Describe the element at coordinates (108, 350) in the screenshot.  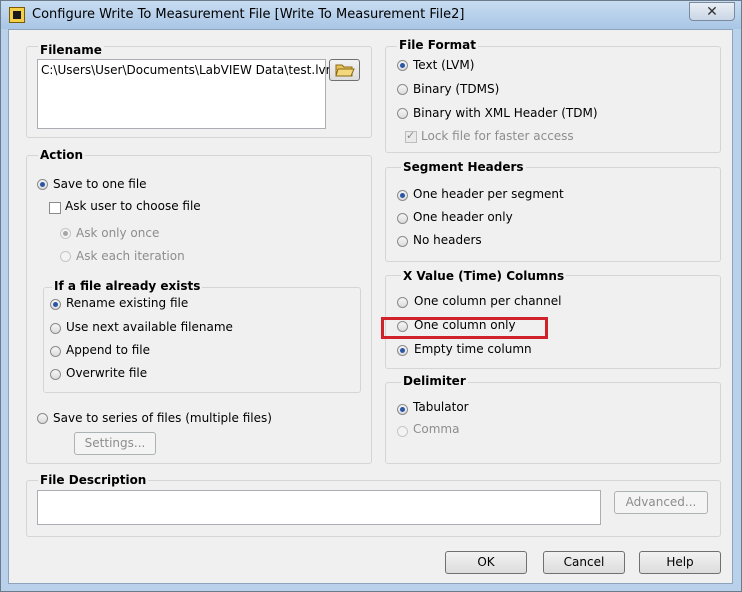
I see `append-to-file-label: Append to file` at that location.